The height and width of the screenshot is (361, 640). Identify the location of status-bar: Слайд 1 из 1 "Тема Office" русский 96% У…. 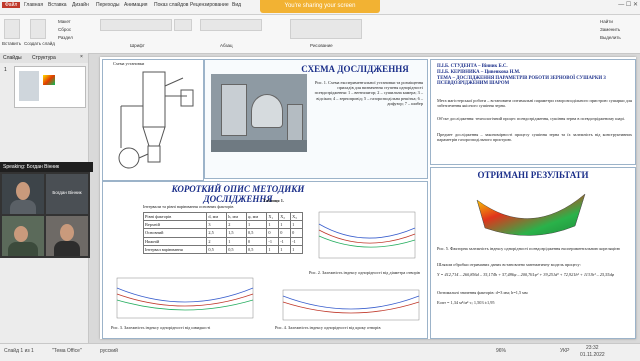
(320, 352).